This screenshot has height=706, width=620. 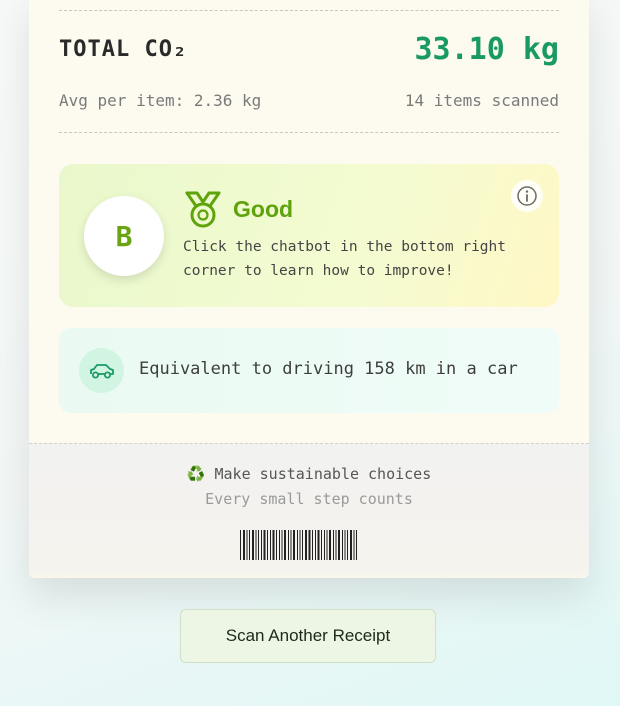 I want to click on info-button, so click(x=527, y=196).